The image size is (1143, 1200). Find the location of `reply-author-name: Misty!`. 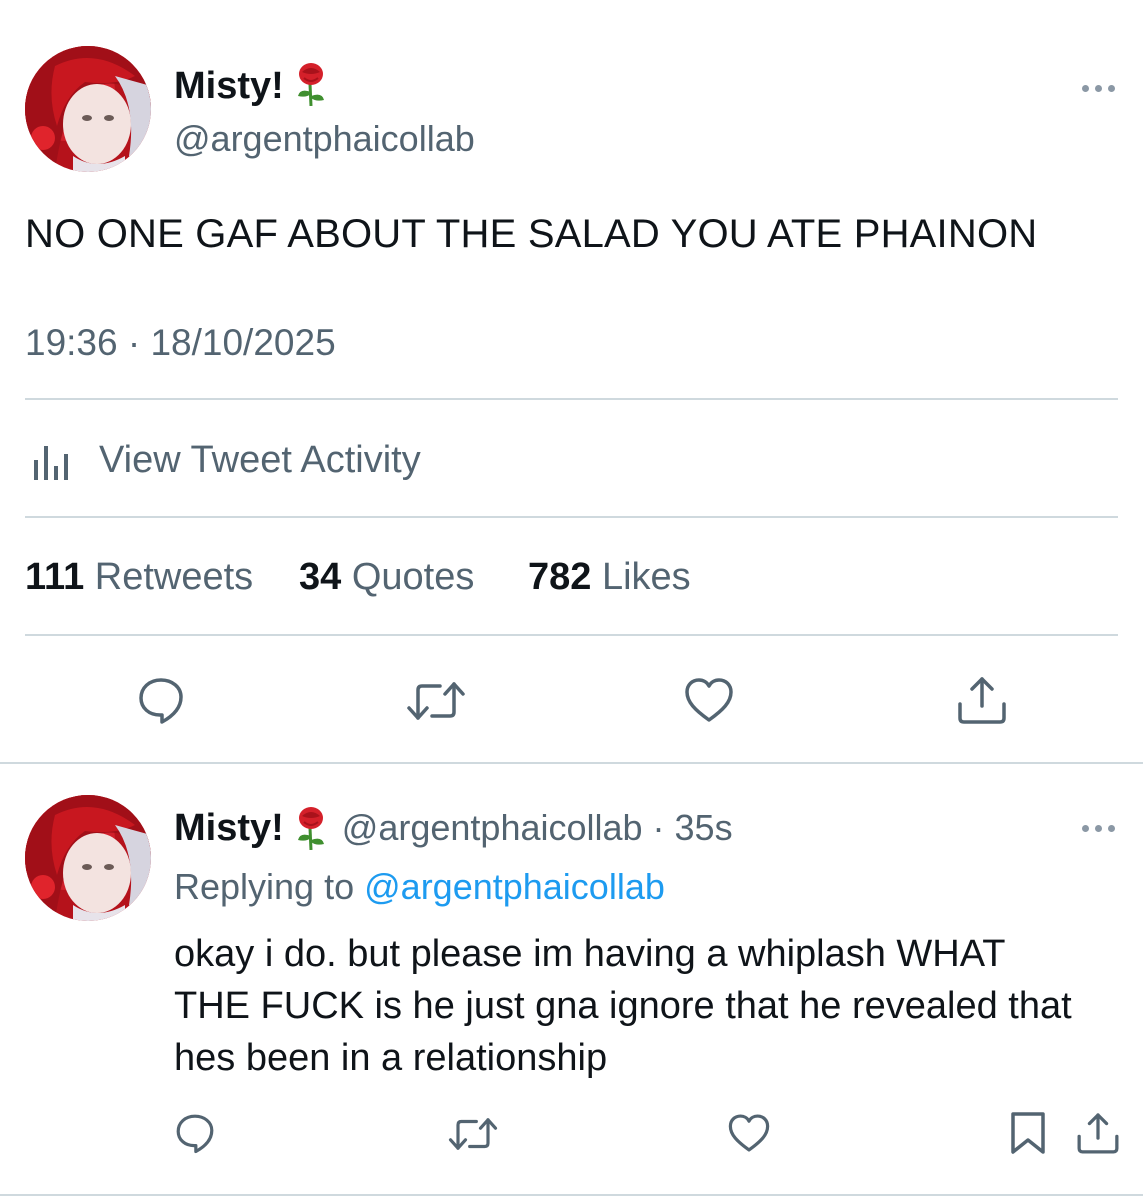

reply-author-name: Misty! is located at coordinates (229, 828).